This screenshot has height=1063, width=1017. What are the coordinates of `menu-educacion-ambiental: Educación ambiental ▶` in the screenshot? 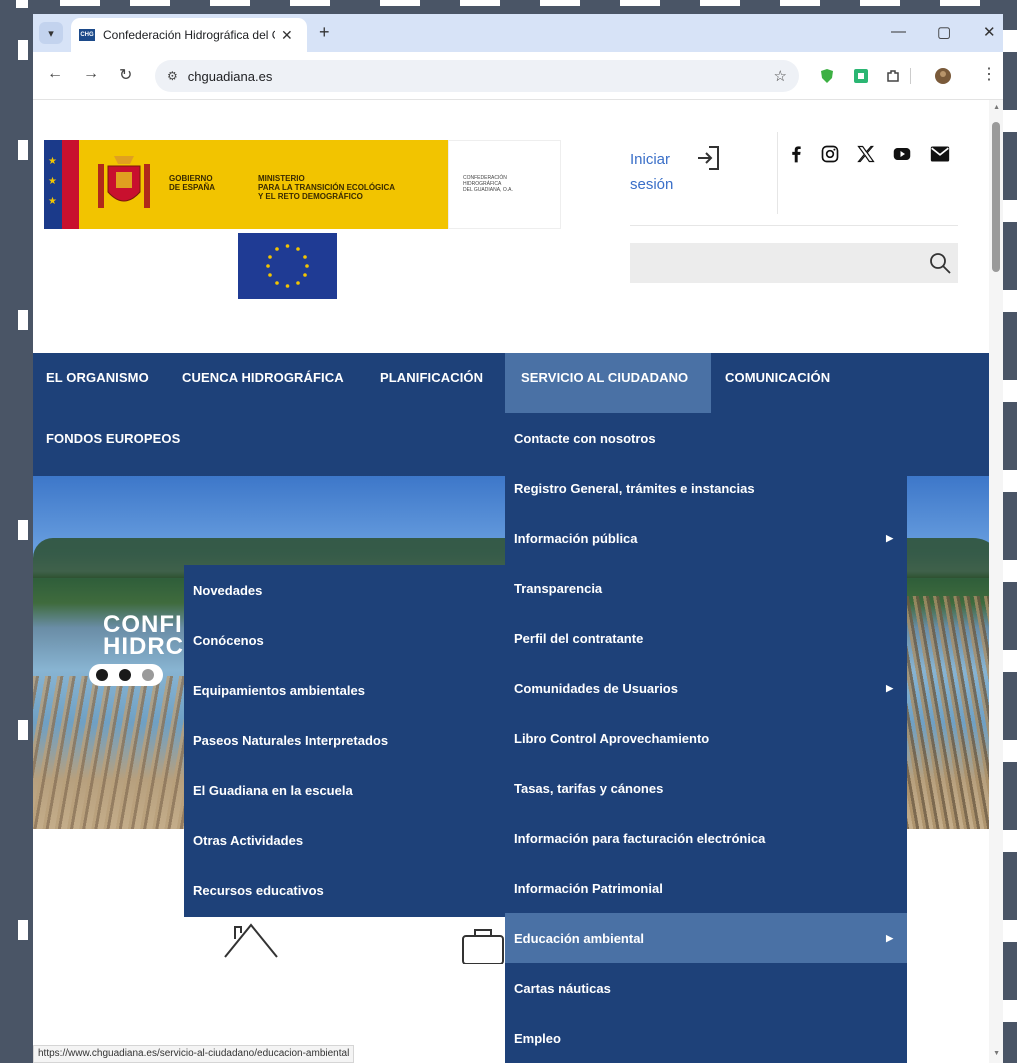 It's located at (706, 938).